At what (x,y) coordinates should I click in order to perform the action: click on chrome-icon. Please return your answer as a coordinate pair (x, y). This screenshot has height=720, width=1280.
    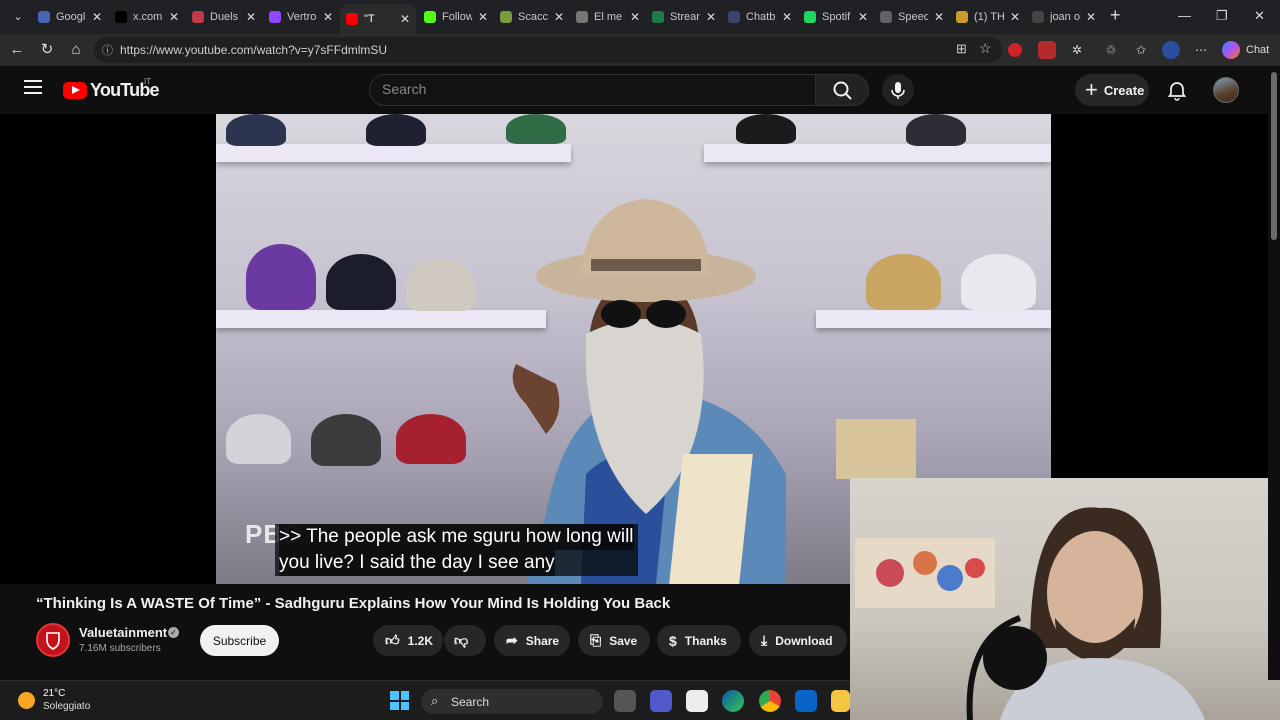
    Looking at the image, I should click on (770, 701).